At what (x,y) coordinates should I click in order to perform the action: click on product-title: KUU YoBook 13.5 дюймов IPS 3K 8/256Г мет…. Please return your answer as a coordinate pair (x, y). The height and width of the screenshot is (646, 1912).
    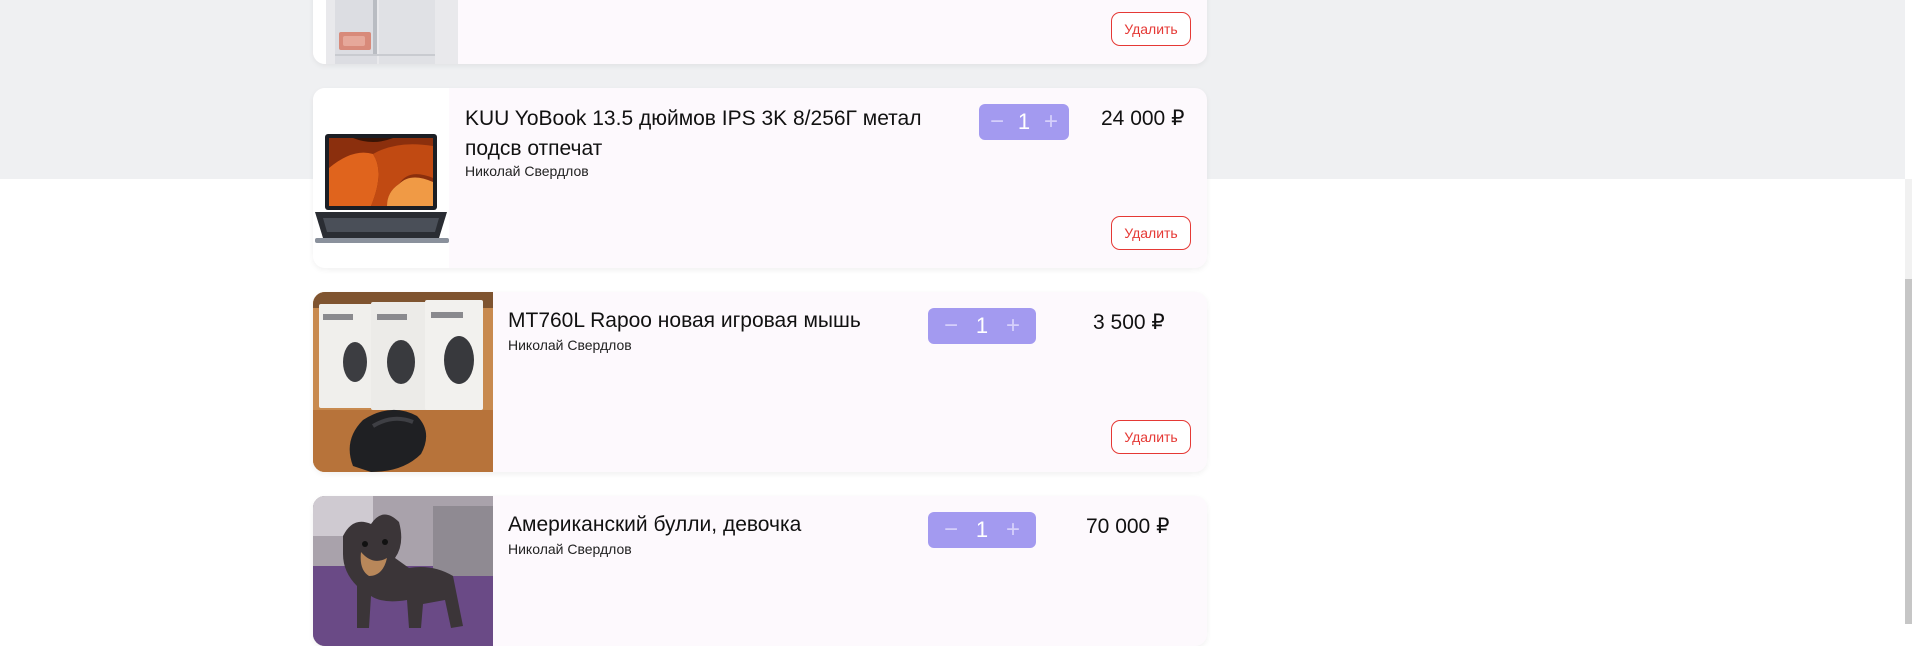
    Looking at the image, I should click on (715, 134).